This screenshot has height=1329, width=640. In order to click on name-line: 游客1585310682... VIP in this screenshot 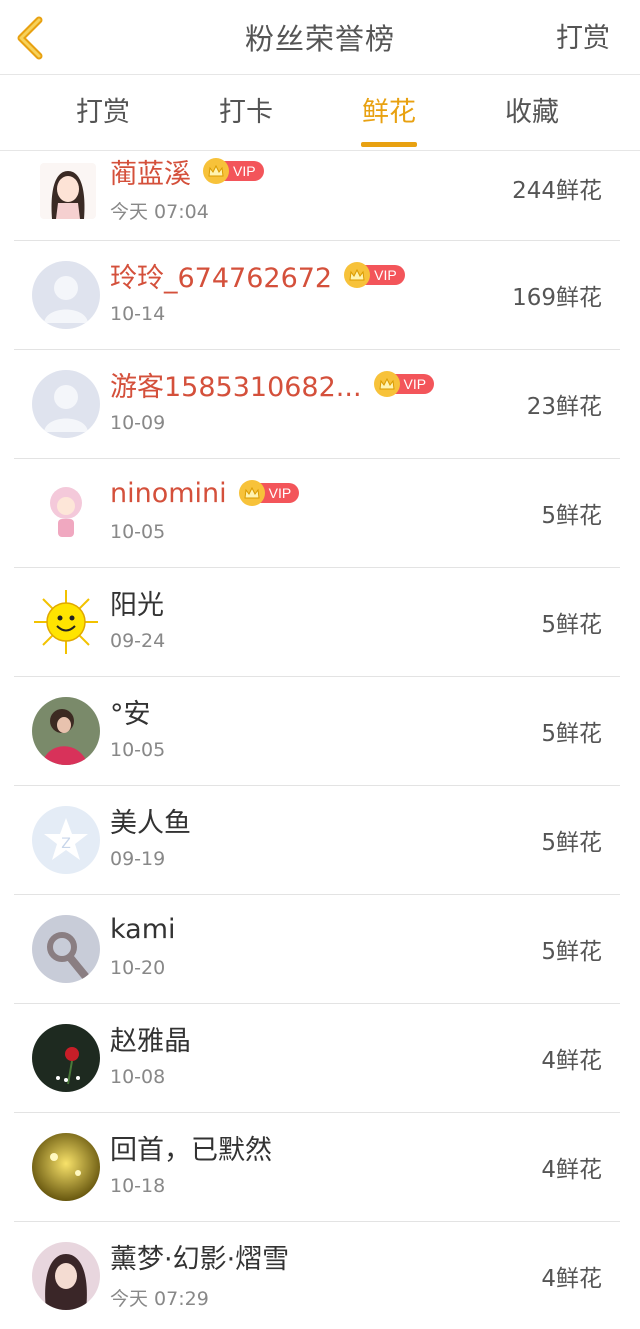, I will do `click(272, 384)`.